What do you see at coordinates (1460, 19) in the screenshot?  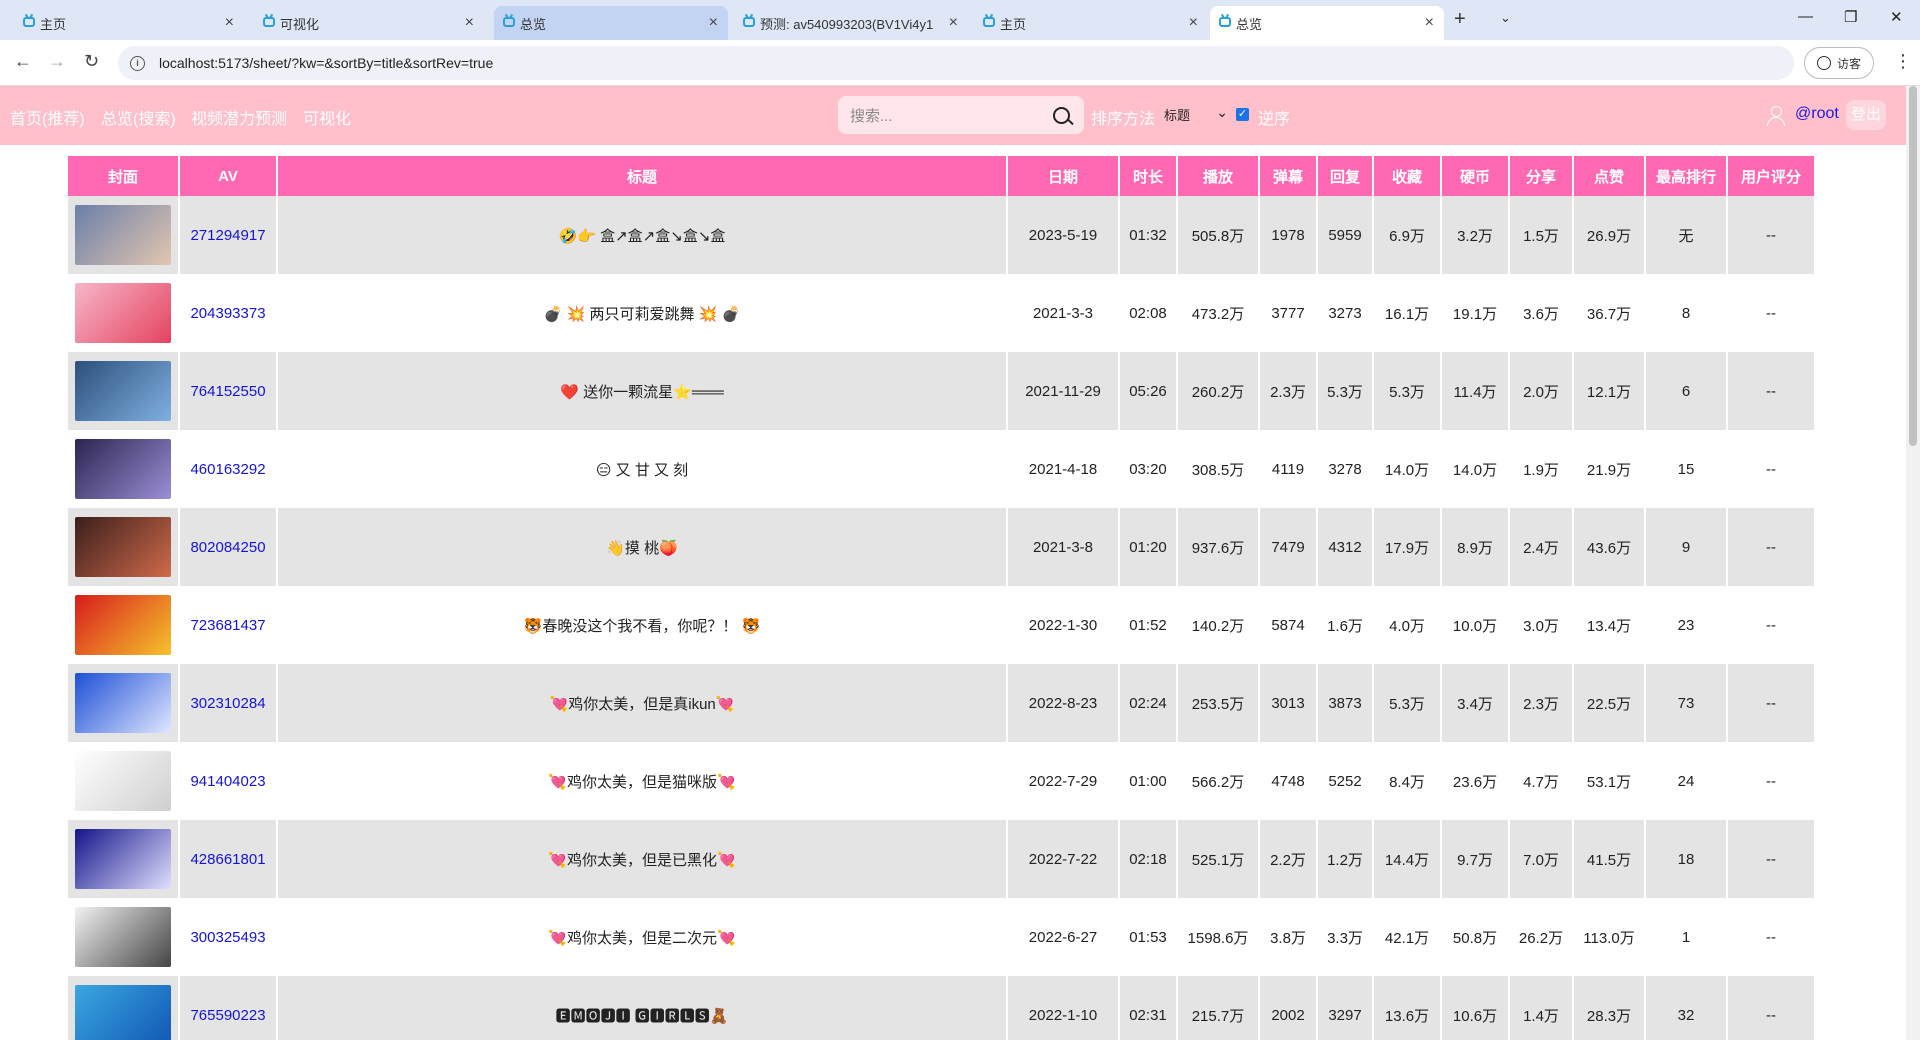 I see `new-tab-button: +` at bounding box center [1460, 19].